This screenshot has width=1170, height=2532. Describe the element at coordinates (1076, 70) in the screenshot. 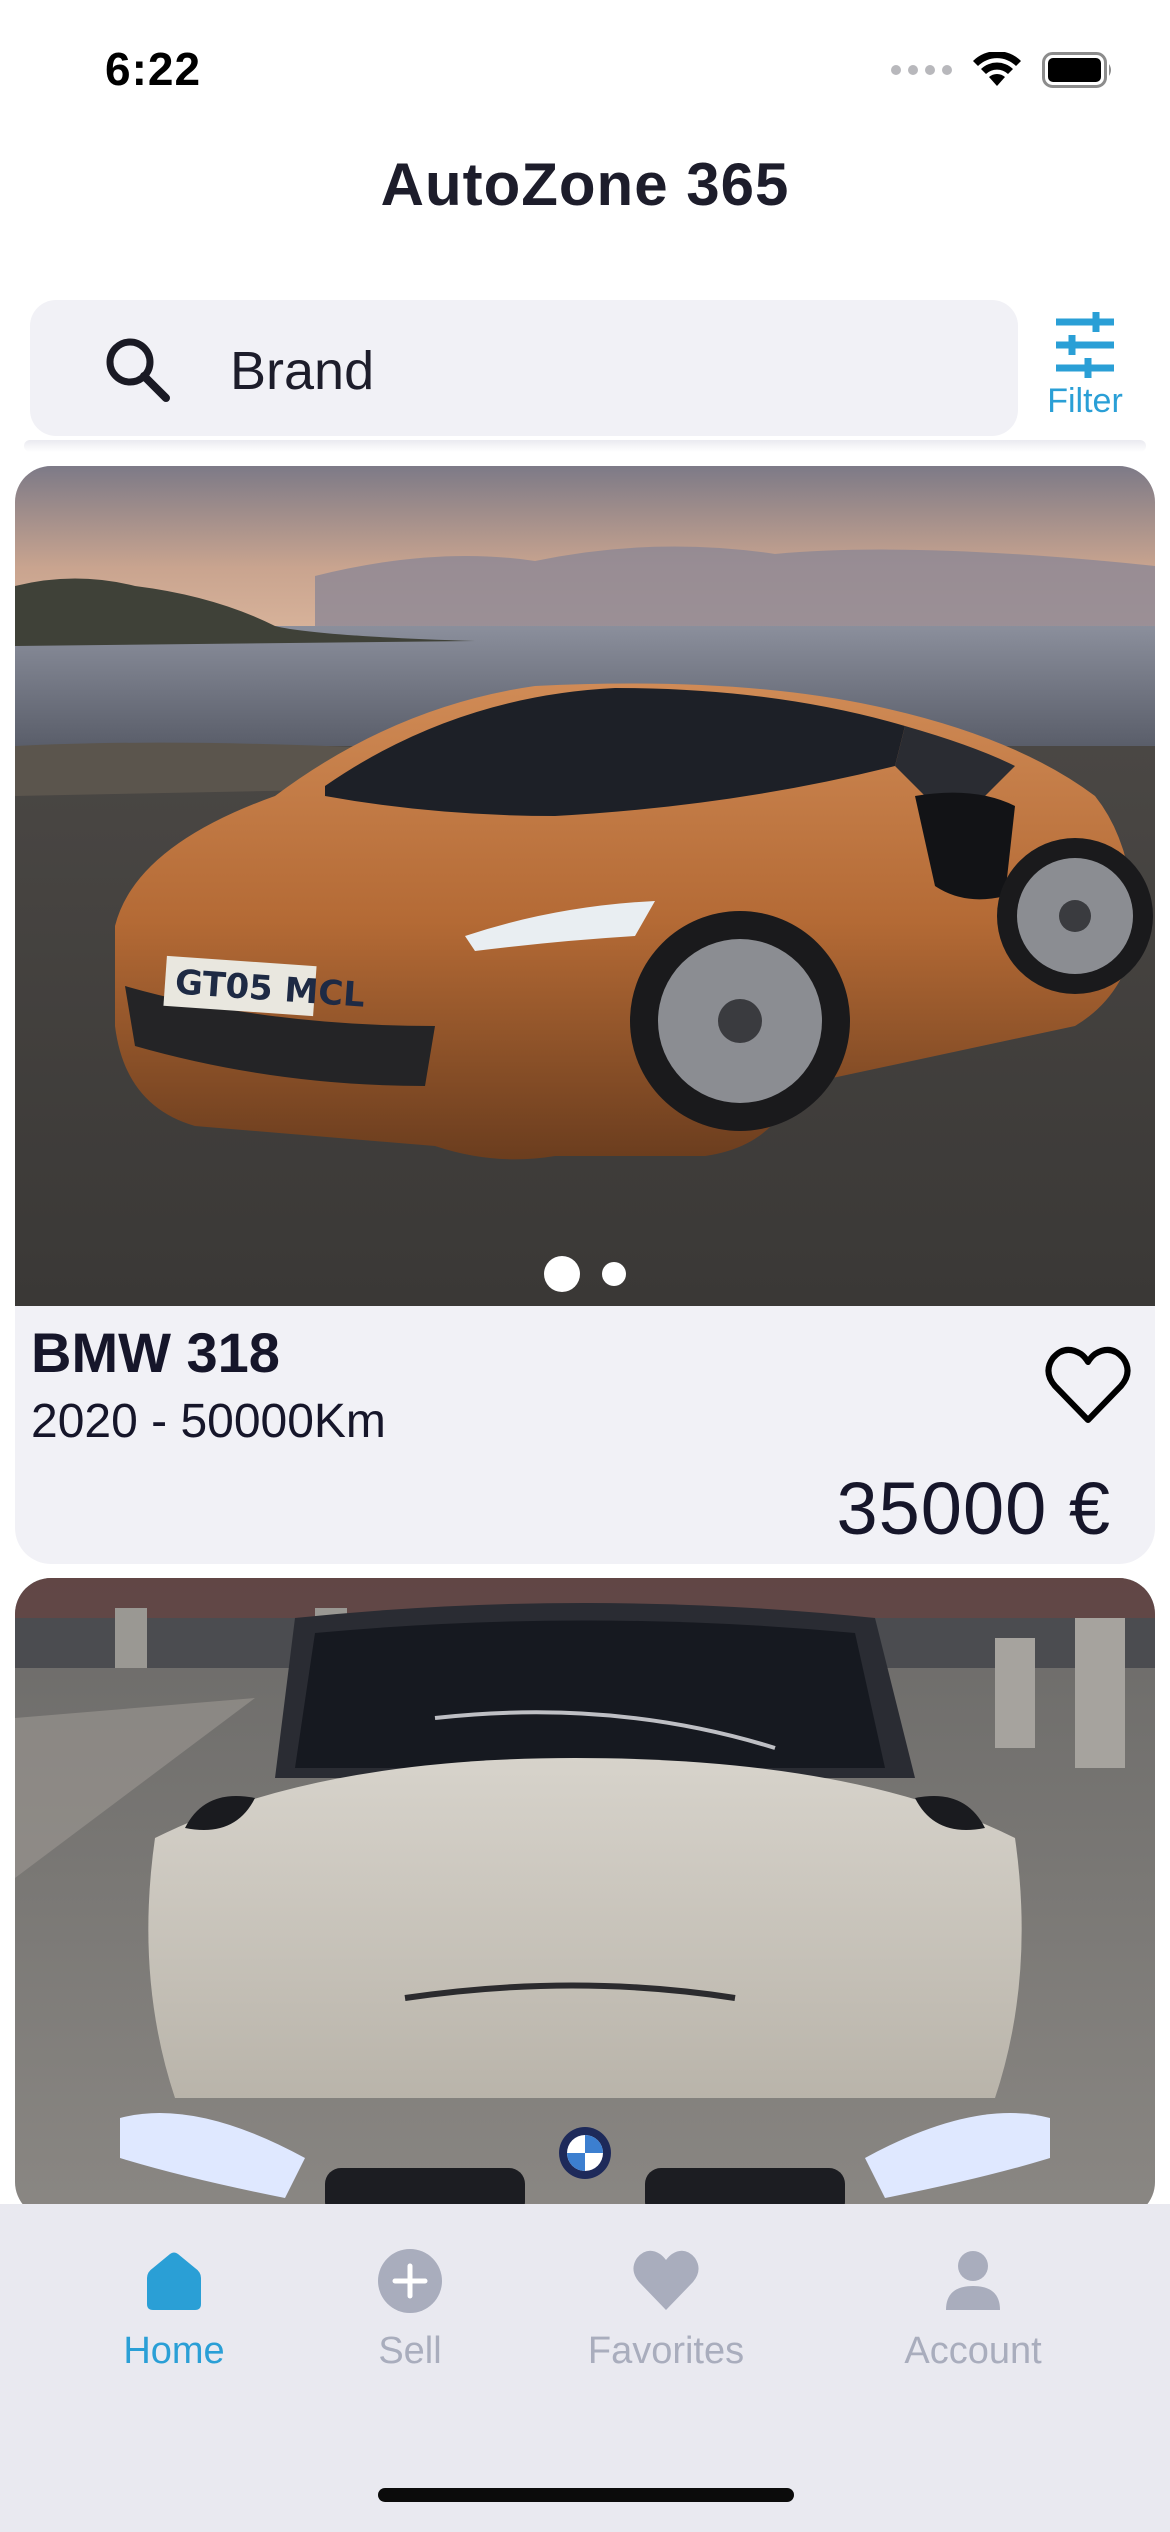

I see `battery-icon` at that location.